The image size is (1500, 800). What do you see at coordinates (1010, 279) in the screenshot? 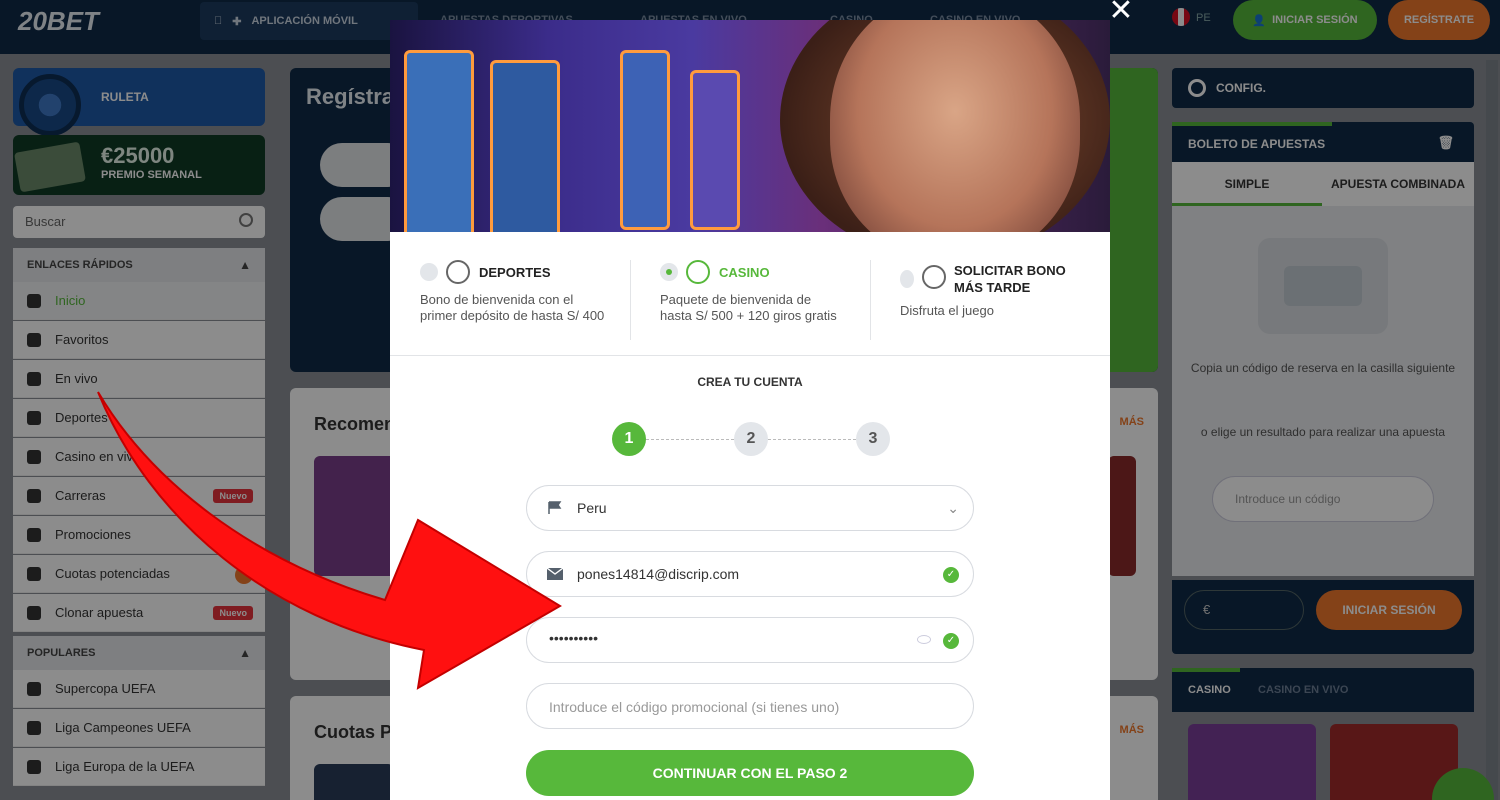
I see `bonus-title: SOLICITAR BONO MÁS TARDE` at bounding box center [1010, 279].